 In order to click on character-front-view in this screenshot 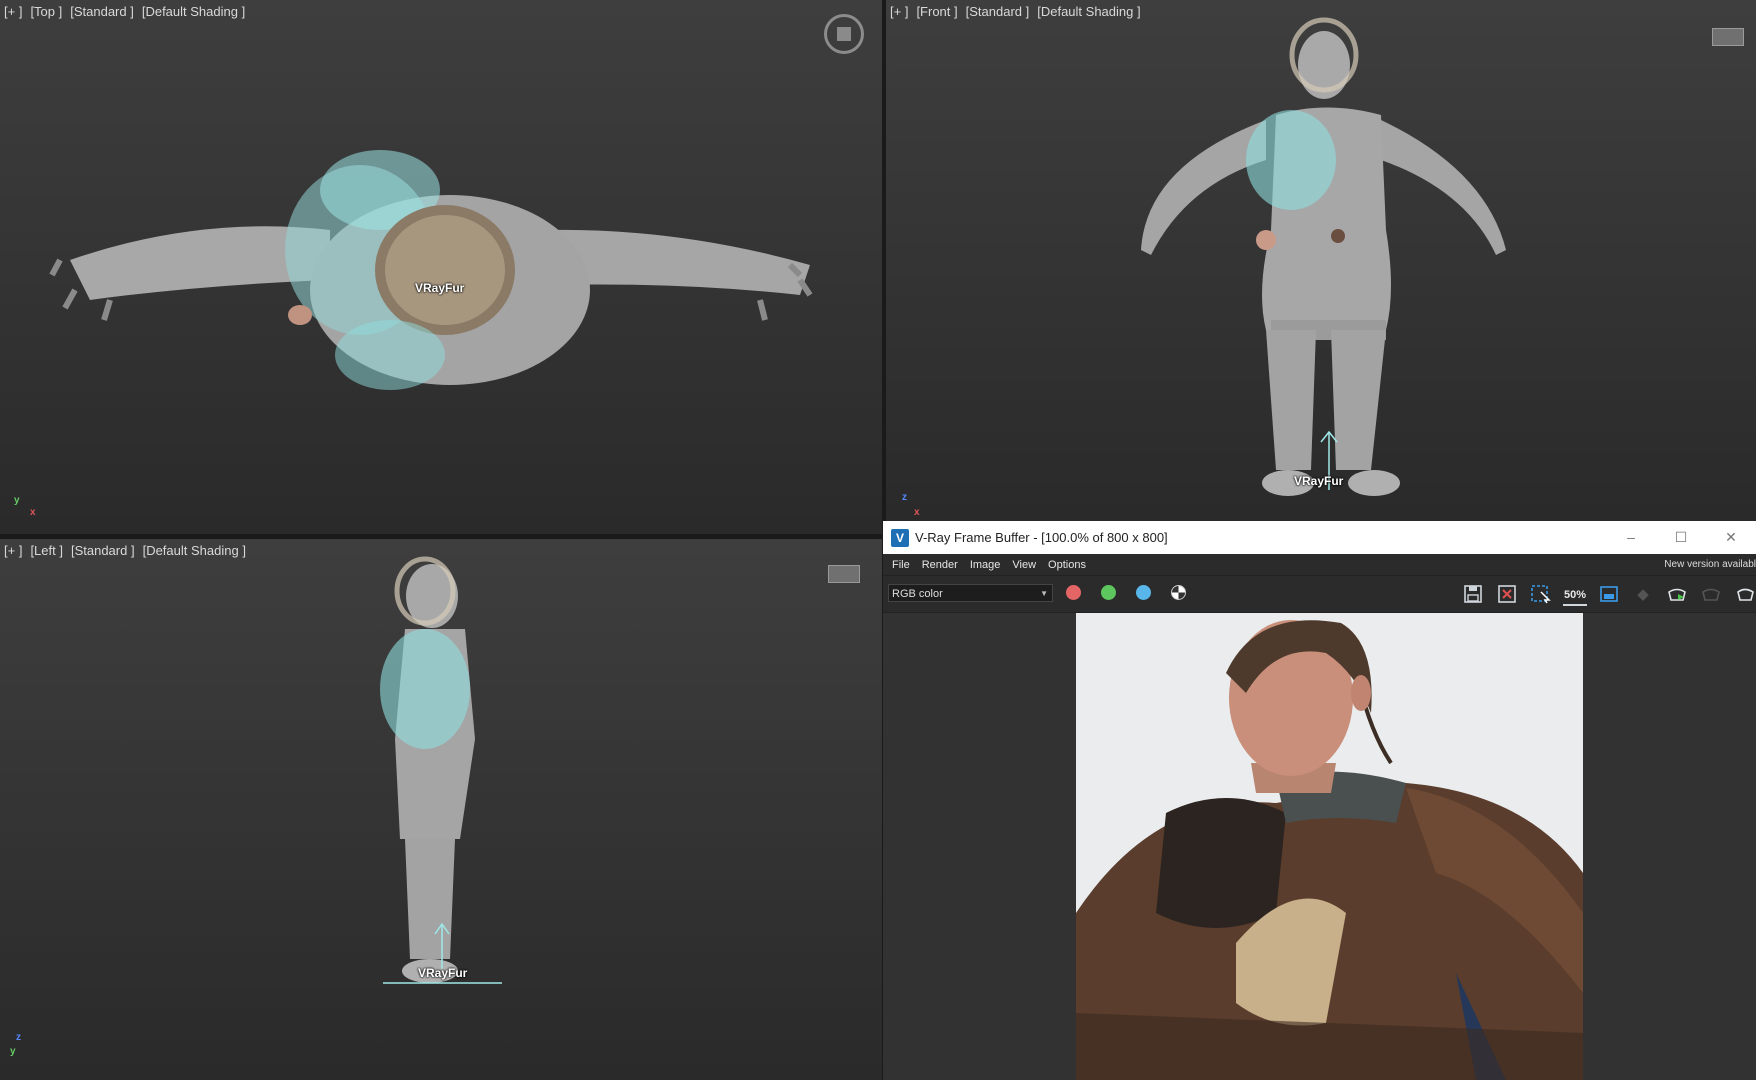, I will do `click(1323, 256)`.